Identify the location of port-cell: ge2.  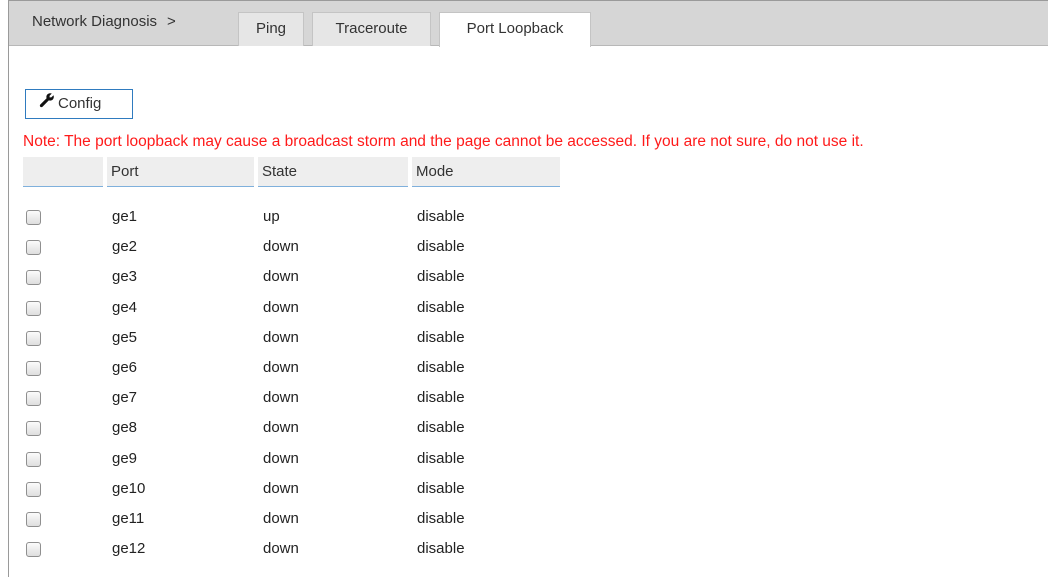
(125, 247).